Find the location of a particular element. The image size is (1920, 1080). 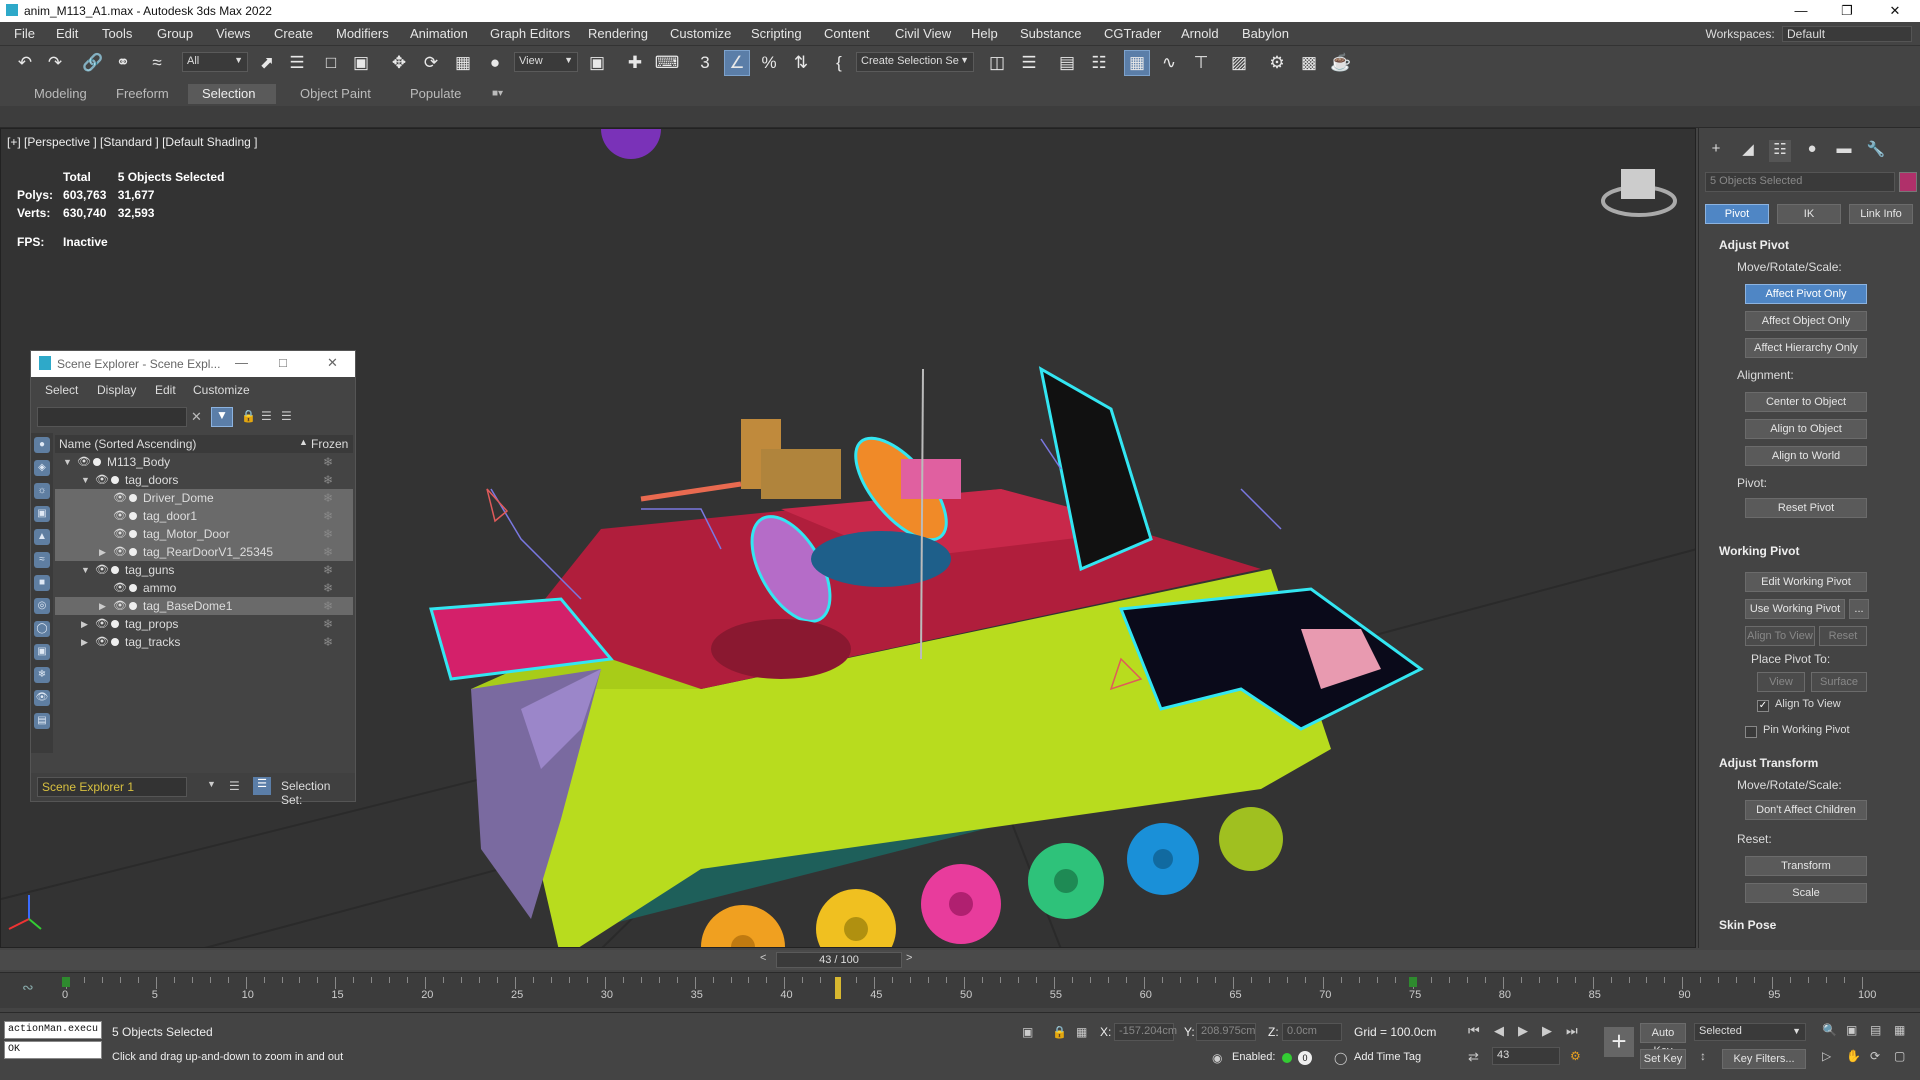

bind-space-warp-icon: ≈ is located at coordinates (157, 63).